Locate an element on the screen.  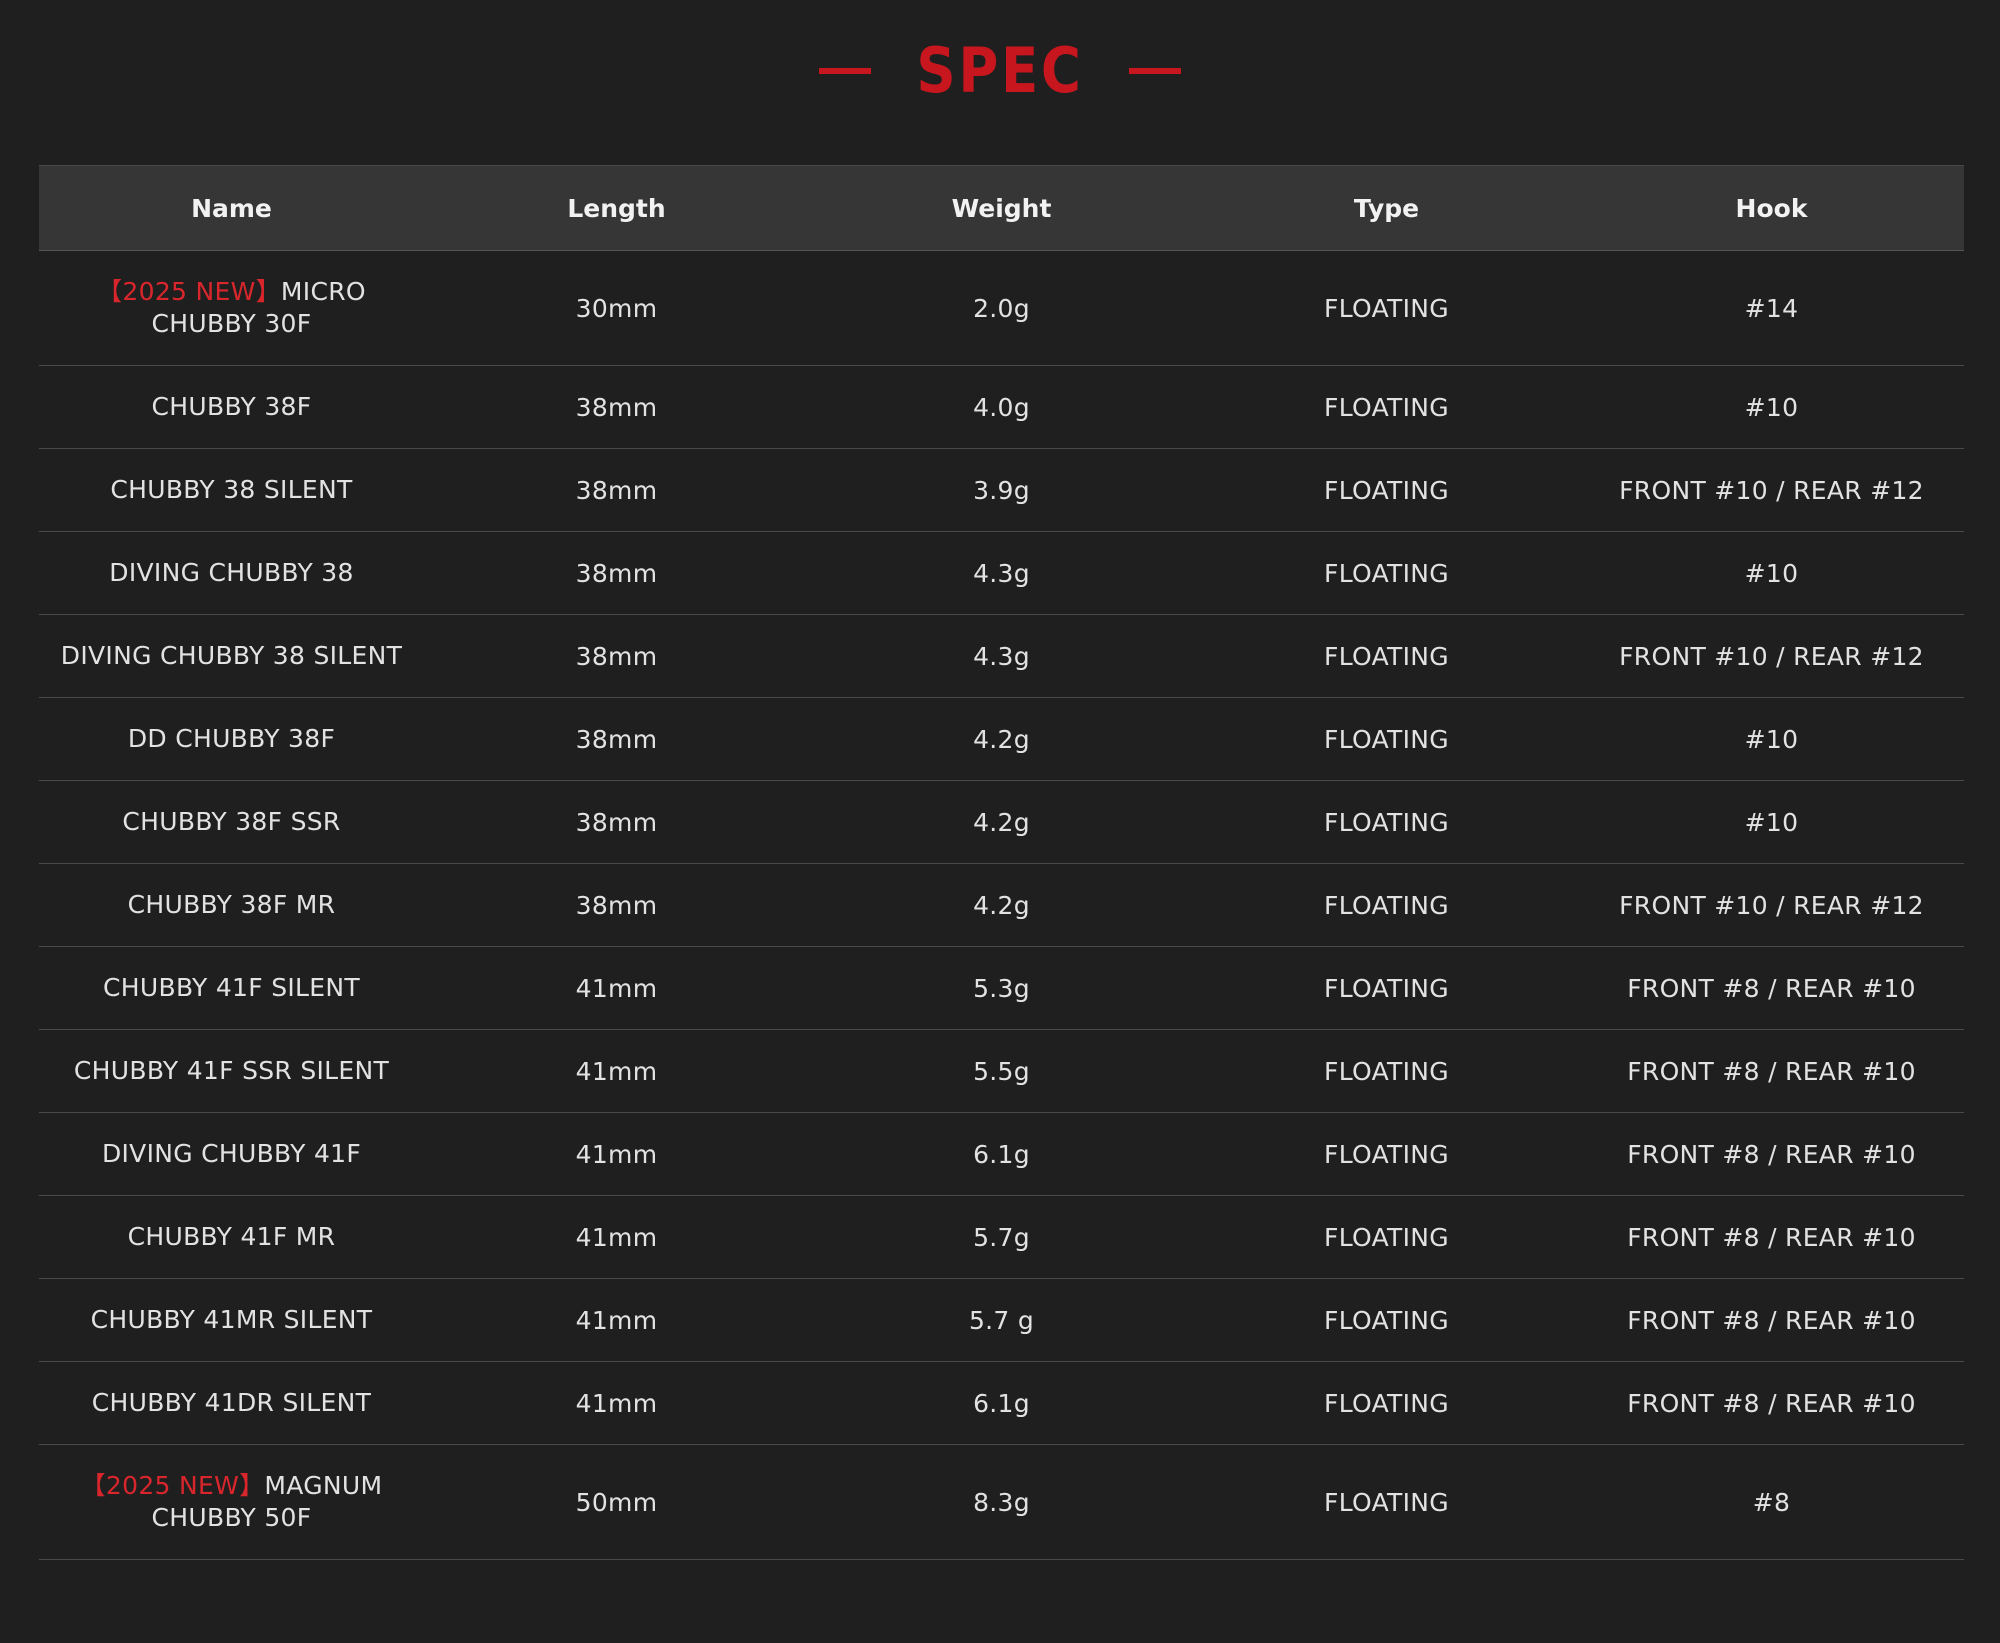
cell-name: DIVING CHUBBY 38 is located at coordinates (231, 573).